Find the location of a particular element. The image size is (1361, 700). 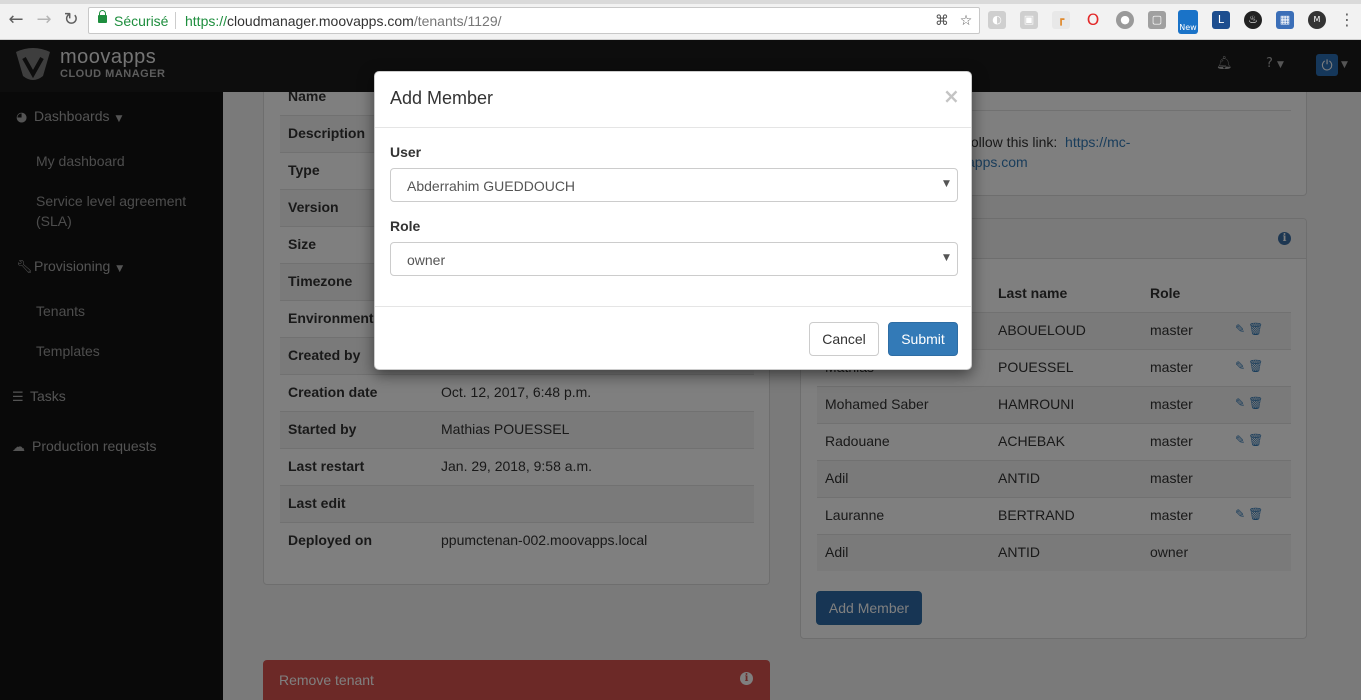

role-select: owner ▼ is located at coordinates (674, 259).